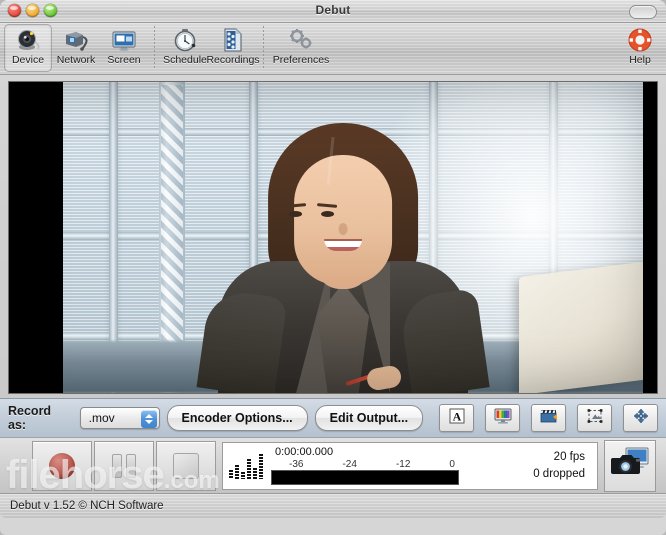 Image resolution: width=666 pixels, height=535 pixels. I want to click on dropped-value: 0 dropped, so click(559, 473).